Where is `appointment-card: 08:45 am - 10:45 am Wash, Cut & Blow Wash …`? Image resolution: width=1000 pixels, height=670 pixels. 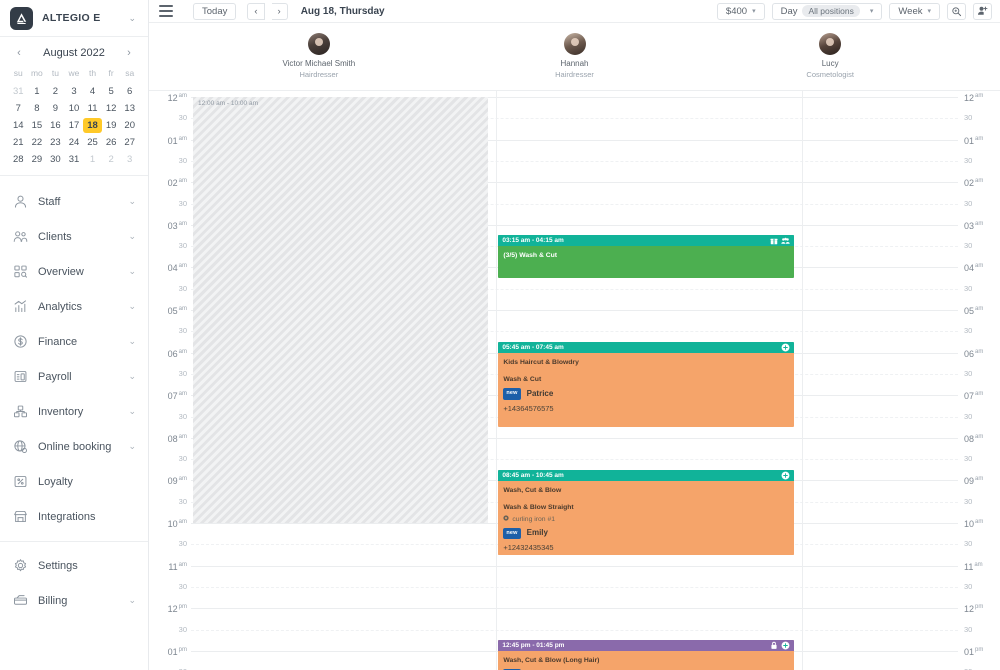
appointment-card: 08:45 am - 10:45 am Wash, Cut & Blow Wash … is located at coordinates (646, 512).